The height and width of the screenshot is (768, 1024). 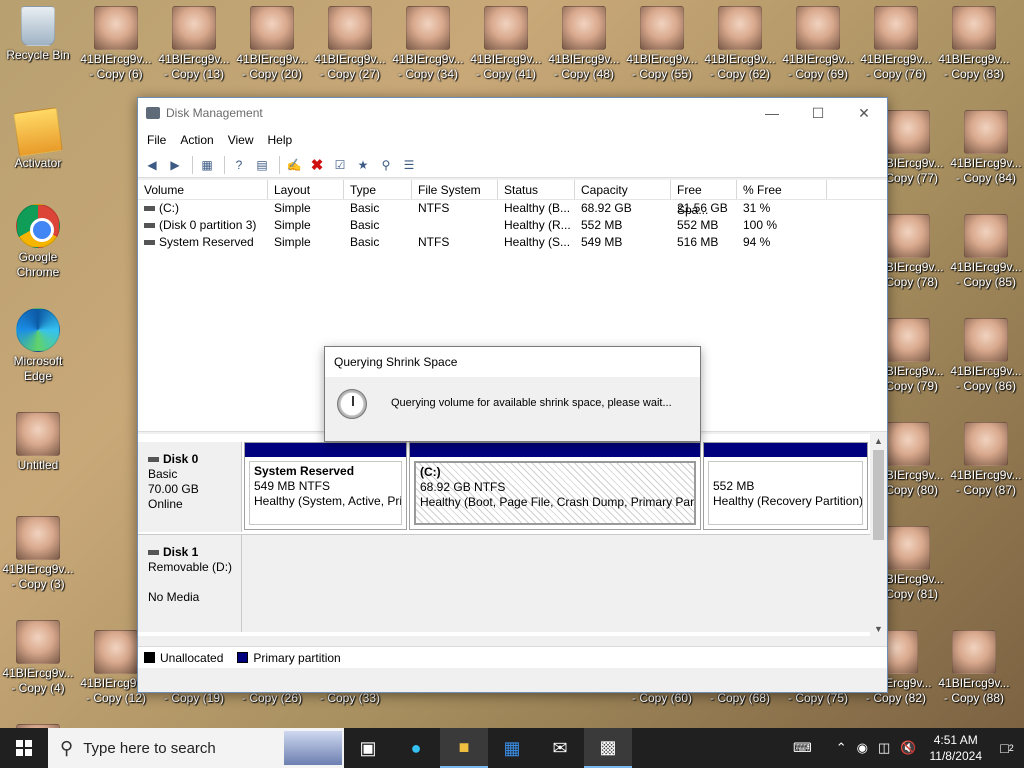 I want to click on column-volume: Volume, so click(x=203, y=189).